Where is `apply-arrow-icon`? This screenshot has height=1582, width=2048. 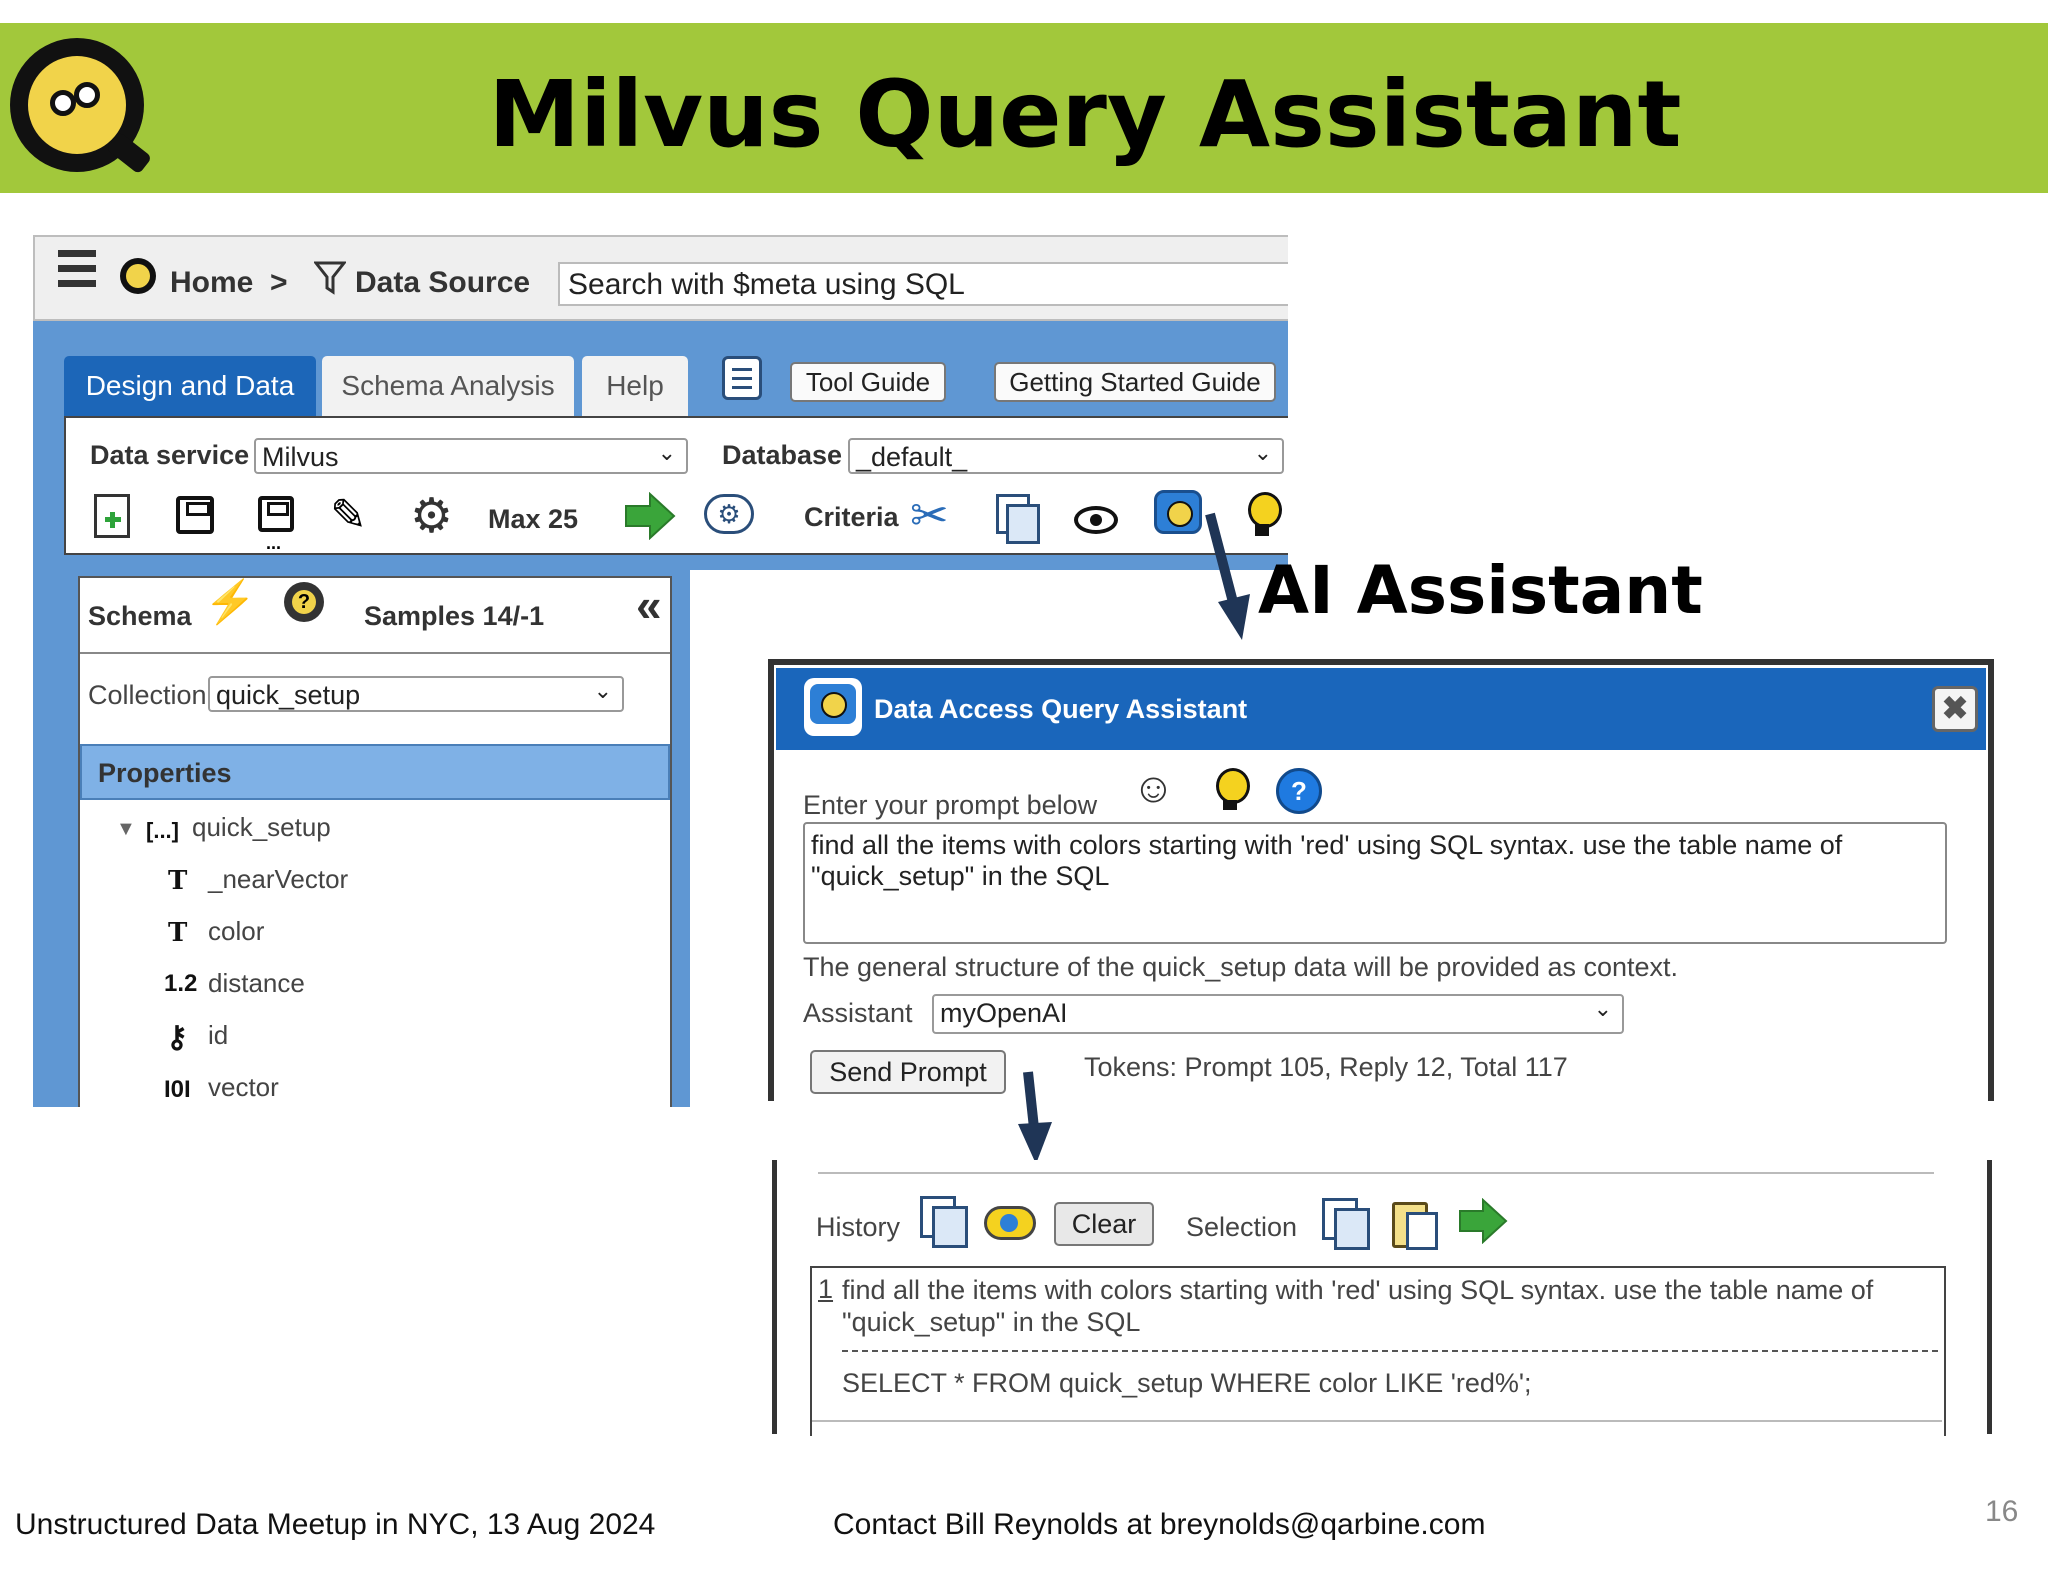
apply-arrow-icon is located at coordinates (1483, 1221).